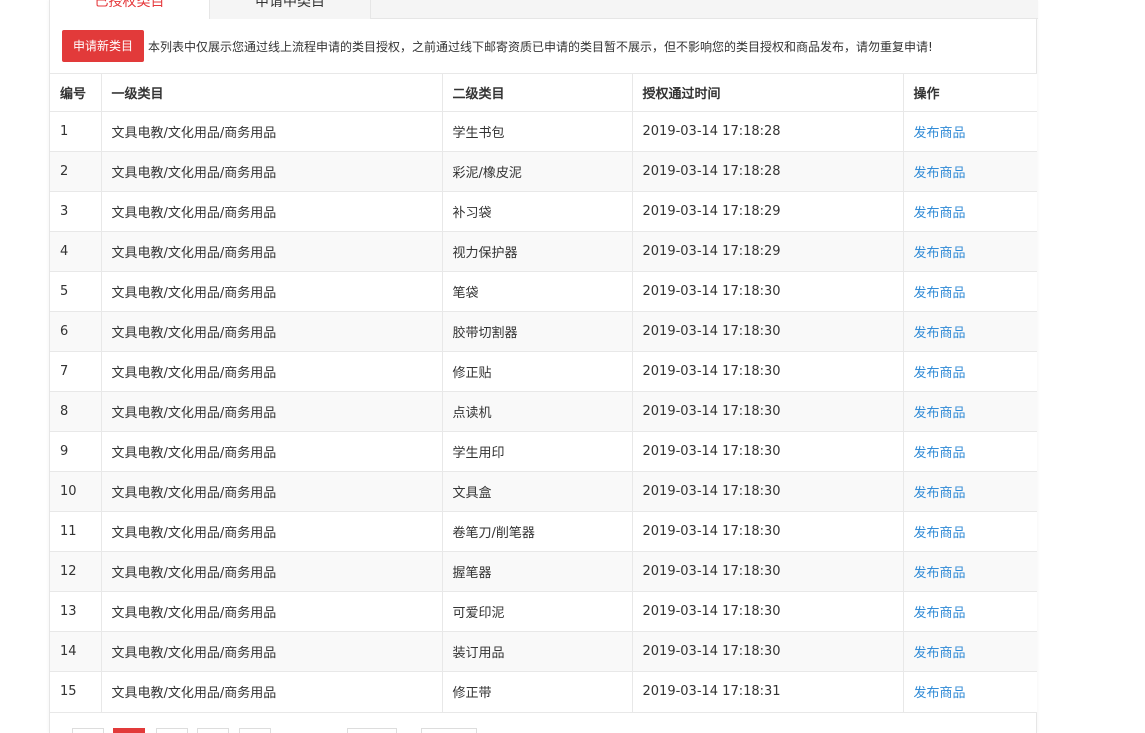 This screenshot has height=733, width=1145. I want to click on cell-id: 1, so click(76, 131).